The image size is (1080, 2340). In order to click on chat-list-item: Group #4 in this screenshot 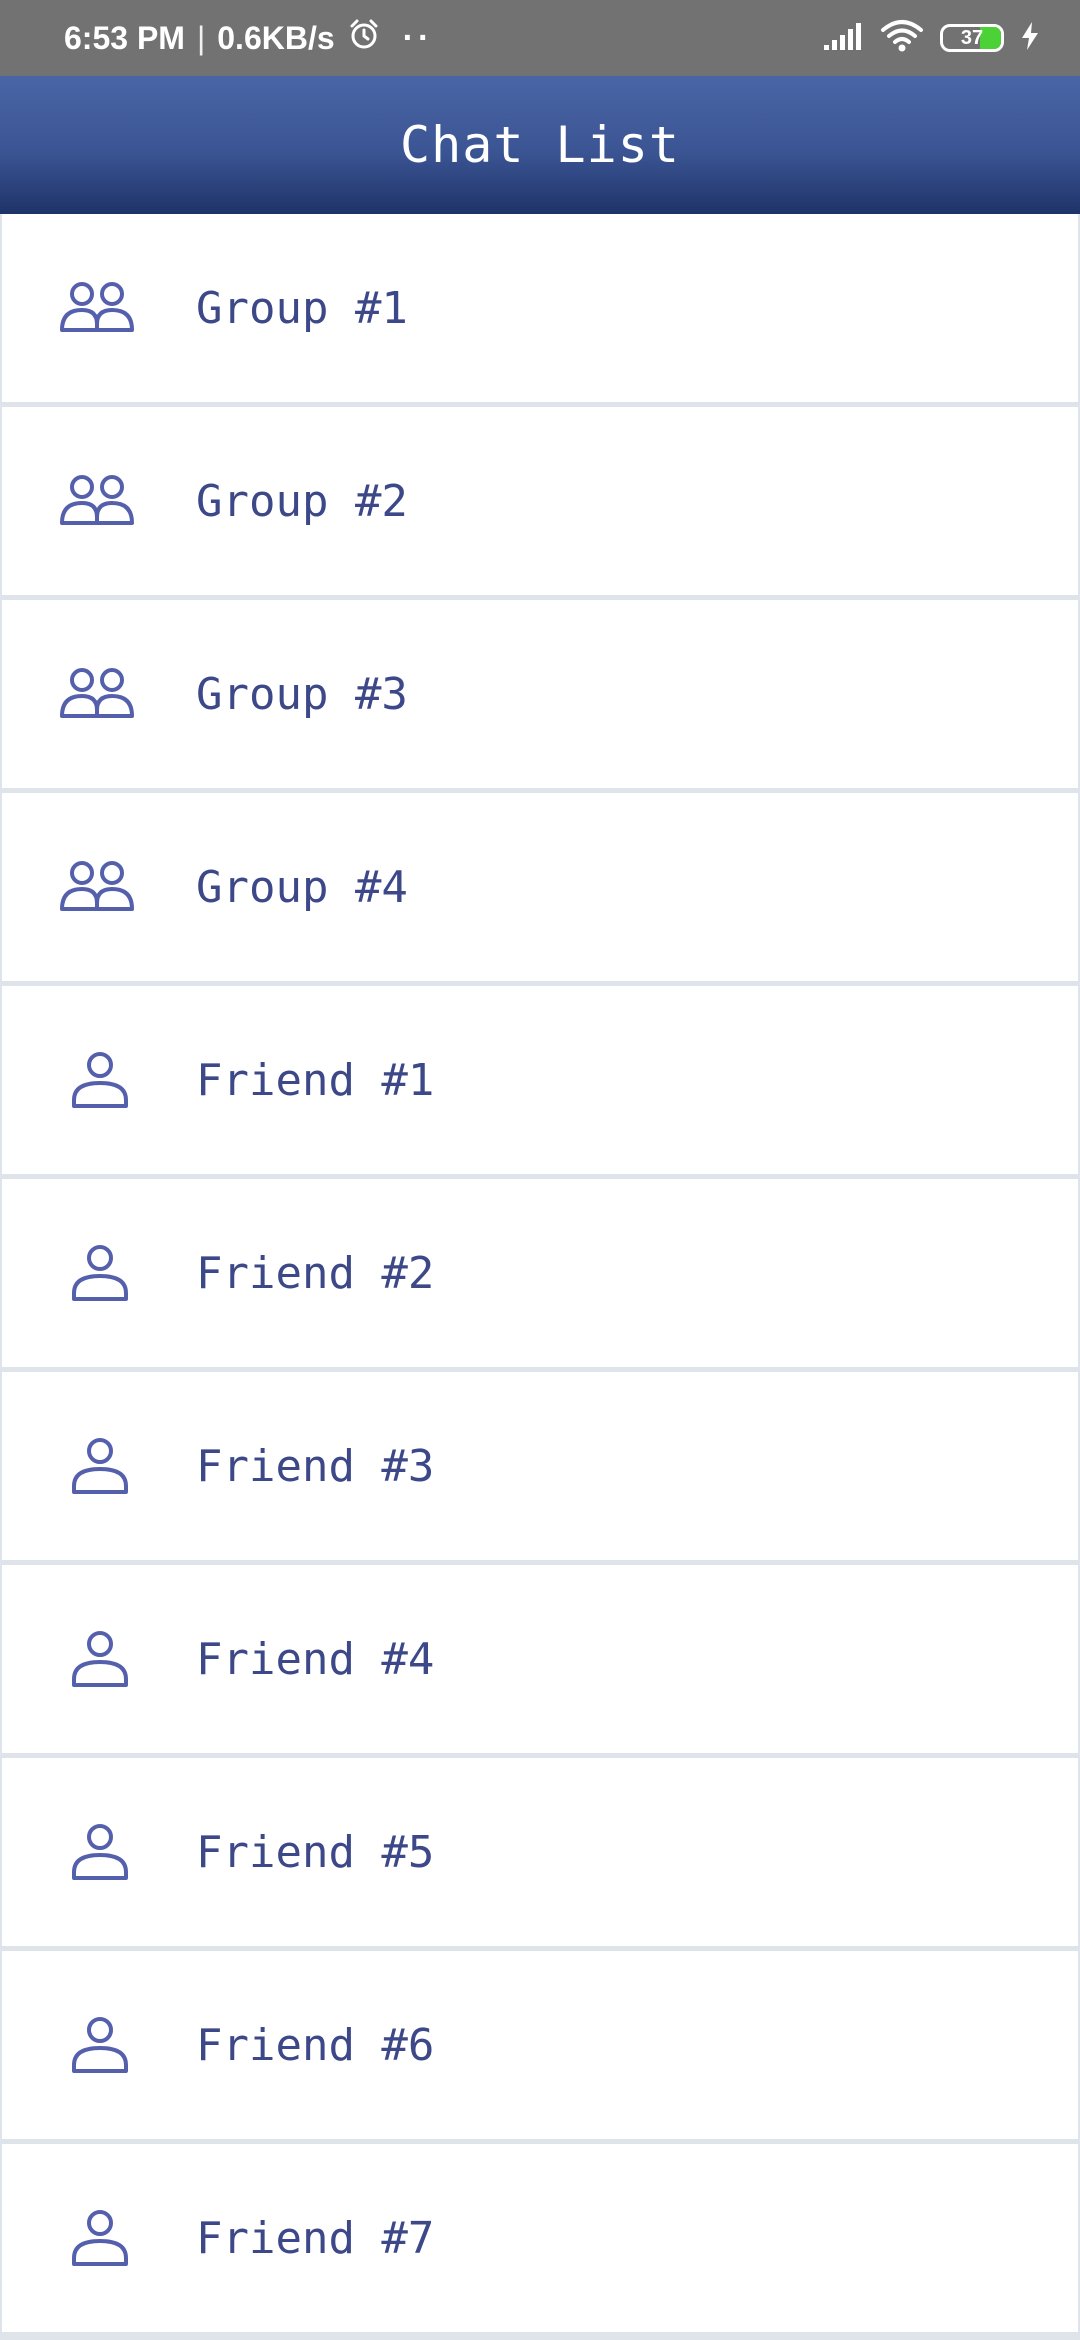, I will do `click(540, 889)`.